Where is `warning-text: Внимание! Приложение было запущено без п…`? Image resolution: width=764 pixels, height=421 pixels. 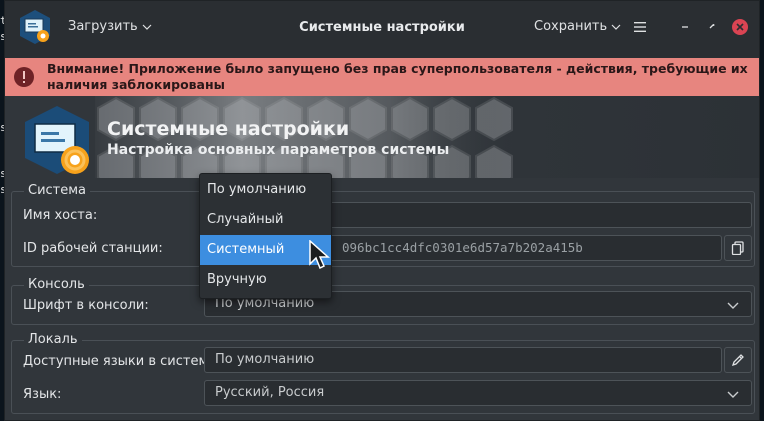
warning-text: Внимание! Приложение было запущено без п… is located at coordinates (397, 76).